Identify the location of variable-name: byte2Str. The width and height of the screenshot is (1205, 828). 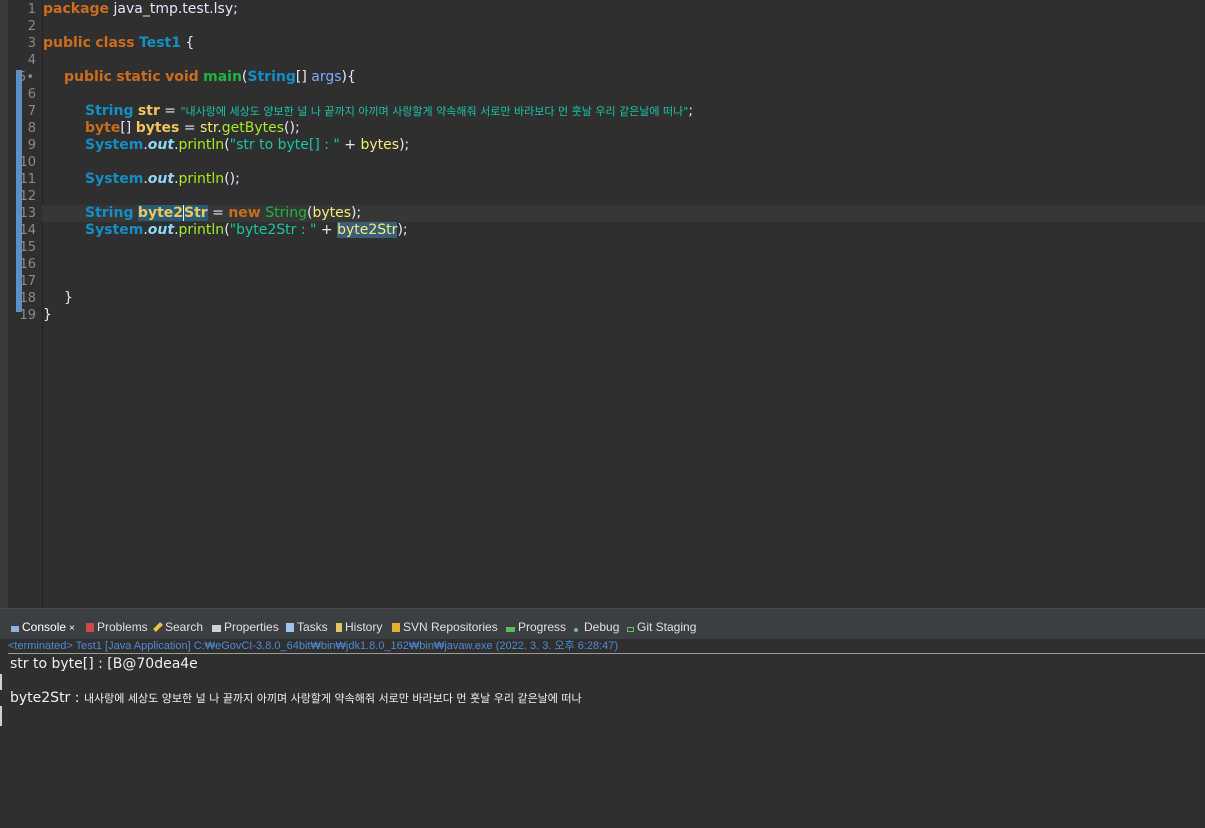
(172, 213).